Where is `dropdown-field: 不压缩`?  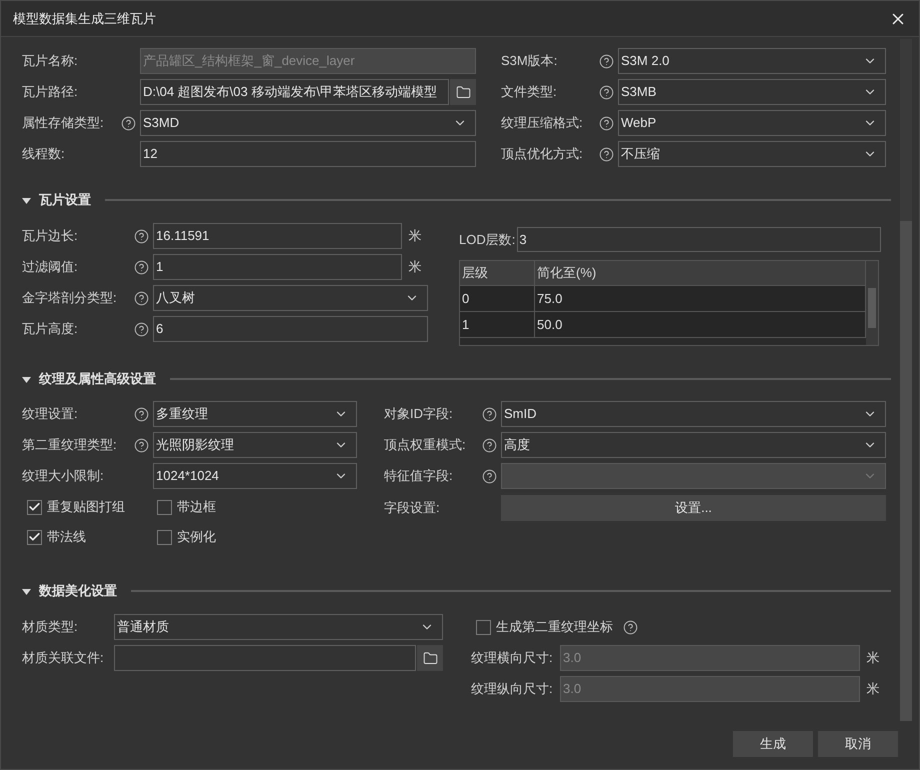 dropdown-field: 不压缩 is located at coordinates (752, 154).